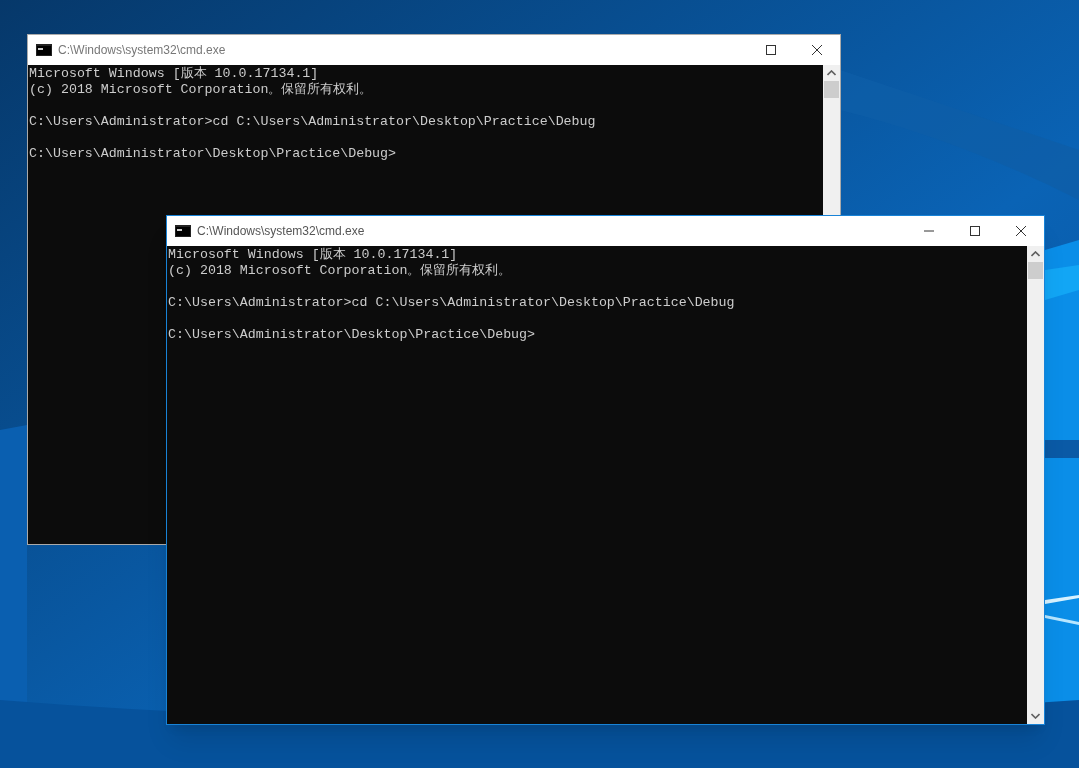 The image size is (1079, 768). I want to click on scroll-down-icon, so click(1035, 716).